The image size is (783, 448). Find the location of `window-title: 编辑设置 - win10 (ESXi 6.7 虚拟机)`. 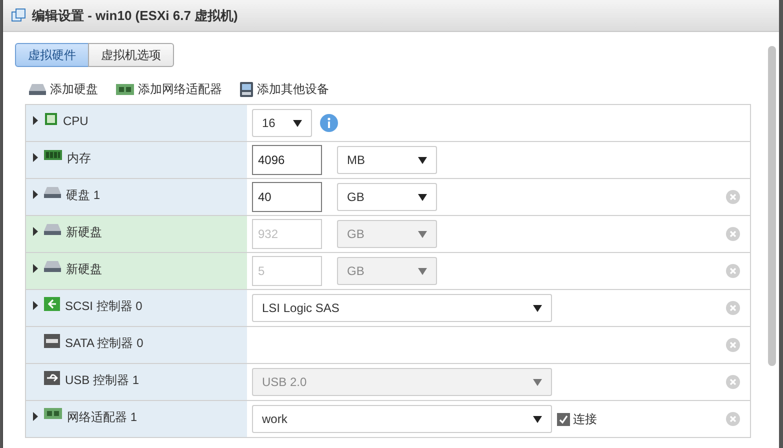

window-title: 编辑设置 - win10 (ESXi 6.7 虚拟机) is located at coordinates (135, 15).